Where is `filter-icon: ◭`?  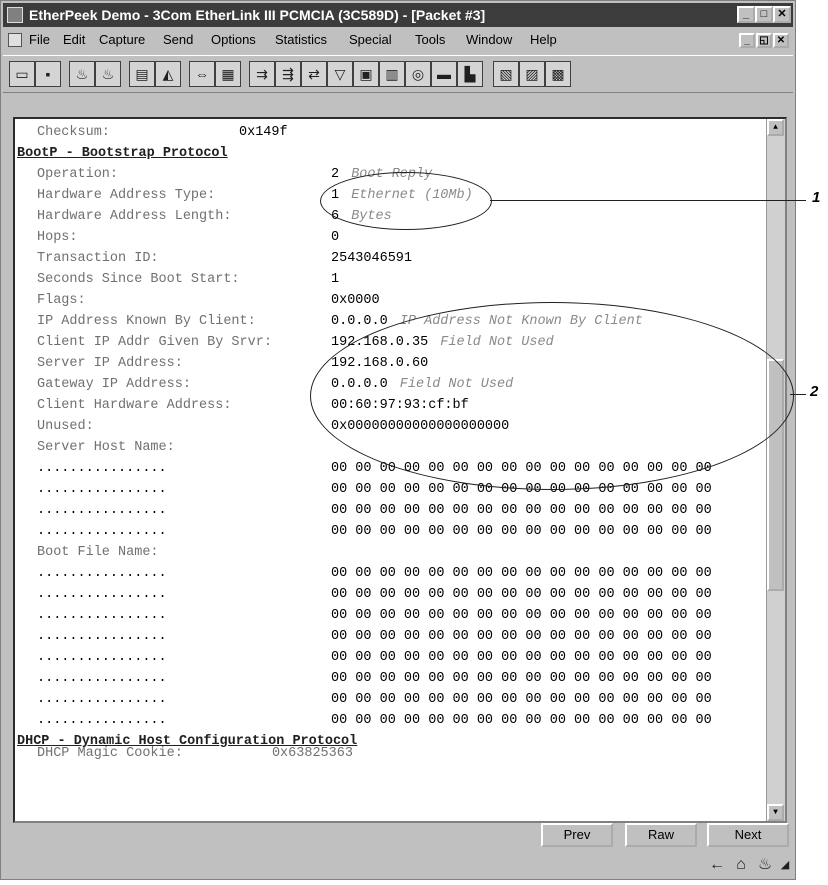
filter-icon: ◭ is located at coordinates (168, 74).